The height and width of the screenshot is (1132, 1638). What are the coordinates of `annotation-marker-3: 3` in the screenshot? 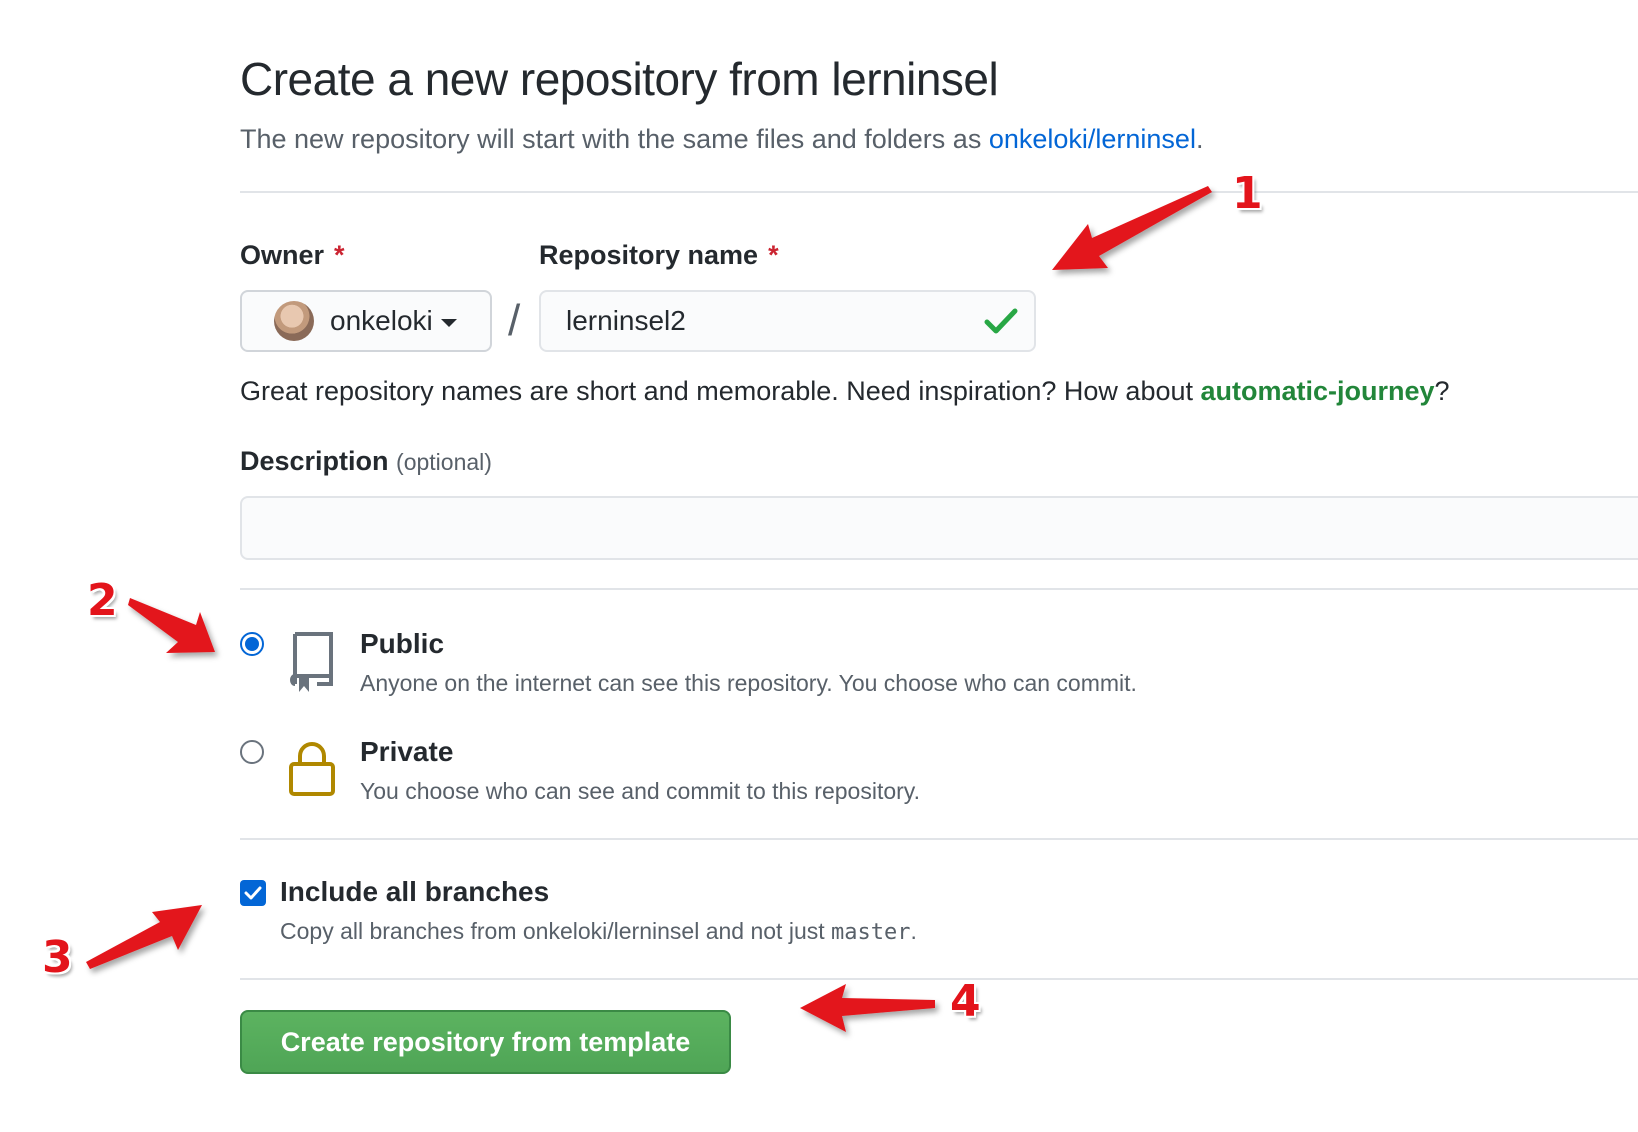 It's located at (57, 957).